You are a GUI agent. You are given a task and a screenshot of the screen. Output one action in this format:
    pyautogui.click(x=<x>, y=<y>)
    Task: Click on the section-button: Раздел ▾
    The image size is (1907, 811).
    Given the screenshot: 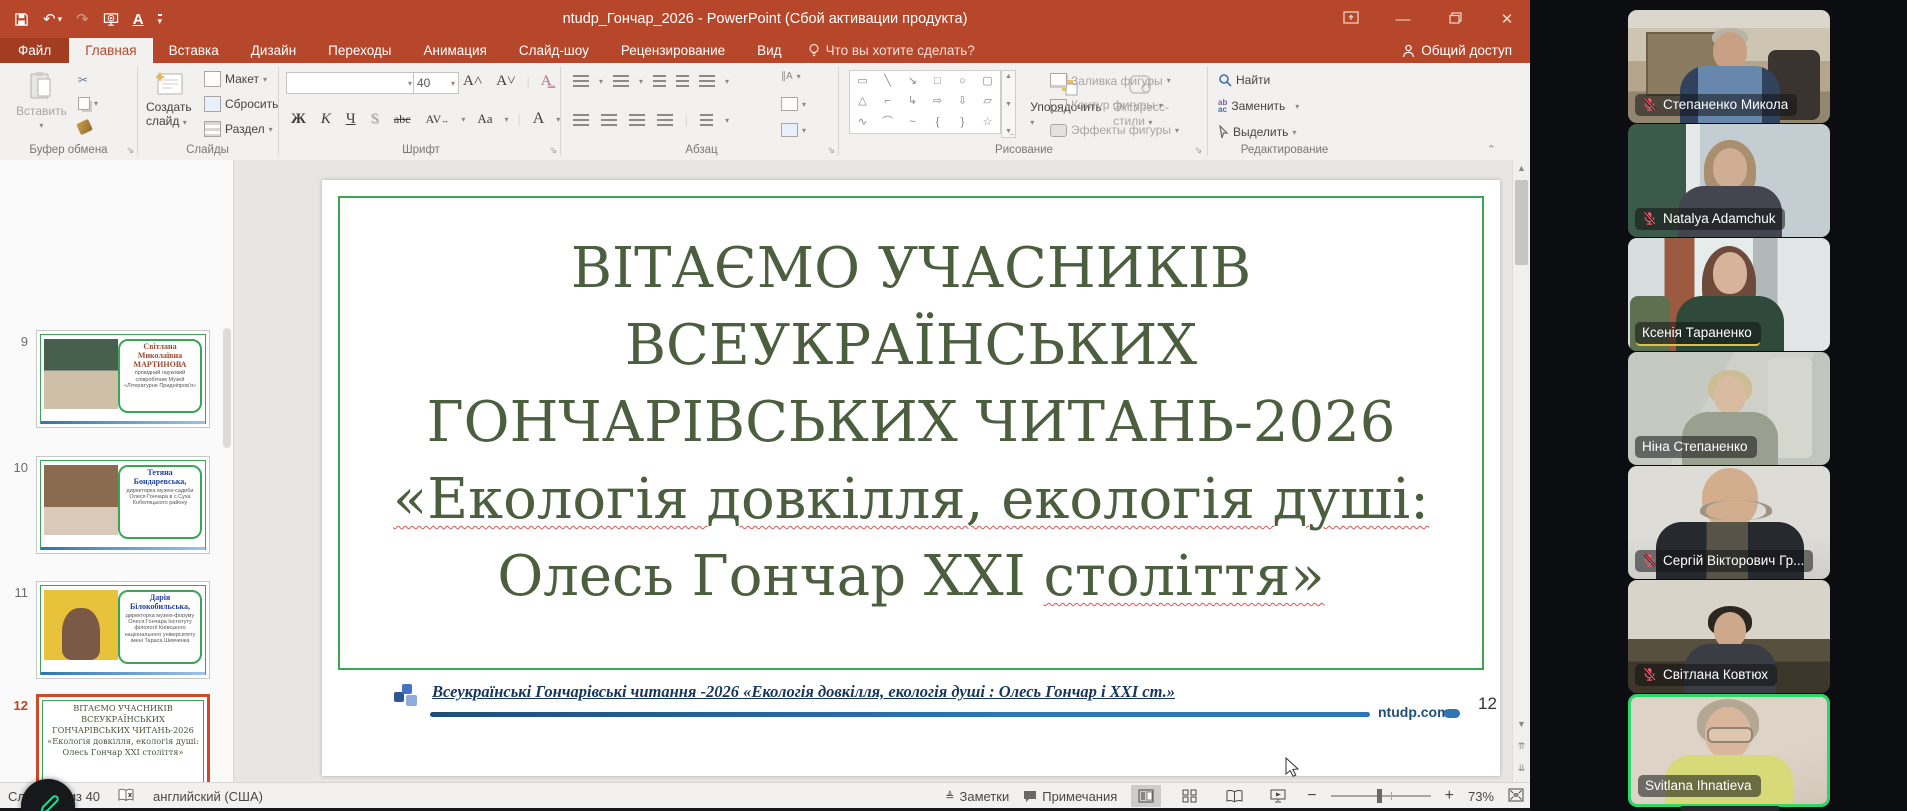 What is the action you would take?
    pyautogui.click(x=238, y=129)
    